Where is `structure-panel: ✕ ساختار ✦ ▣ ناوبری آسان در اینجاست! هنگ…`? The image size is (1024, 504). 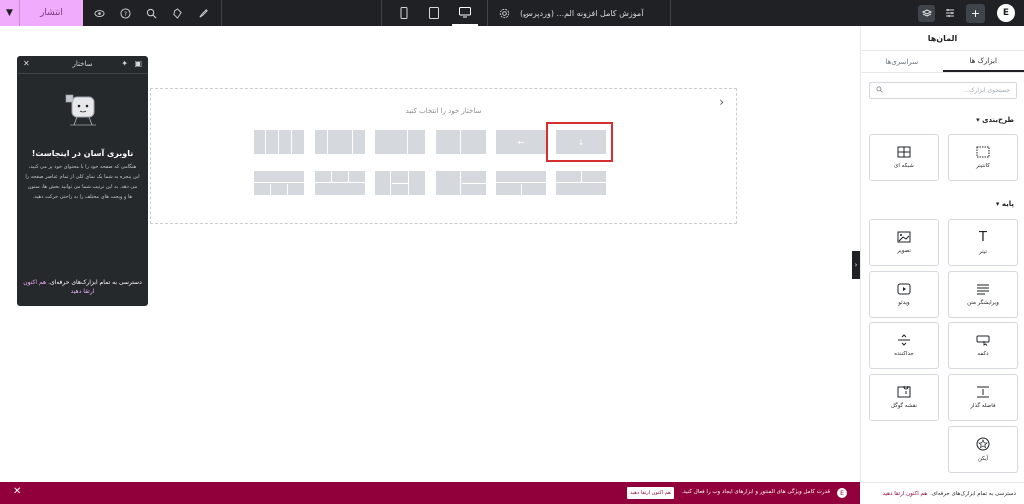
structure-panel: ✕ ساختار ✦ ▣ ناوبری آسان در اینجاست! هنگ… is located at coordinates (82, 181).